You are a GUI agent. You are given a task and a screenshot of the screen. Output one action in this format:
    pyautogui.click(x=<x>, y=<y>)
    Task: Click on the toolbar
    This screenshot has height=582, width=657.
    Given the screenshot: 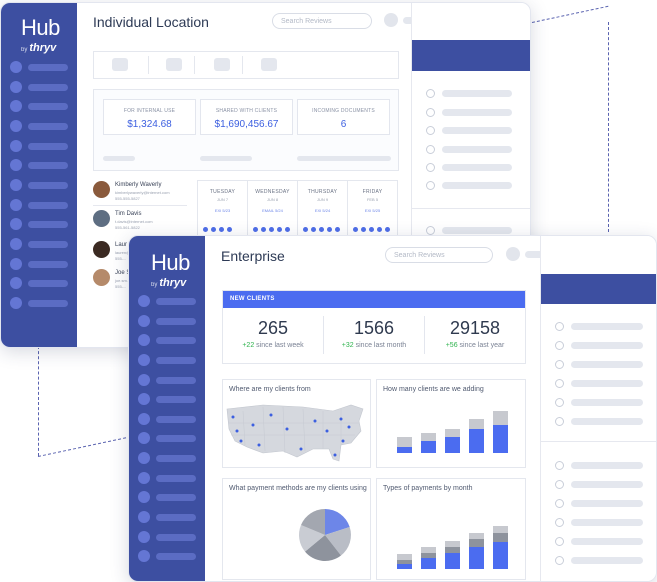 What is the action you would take?
    pyautogui.click(x=246, y=65)
    